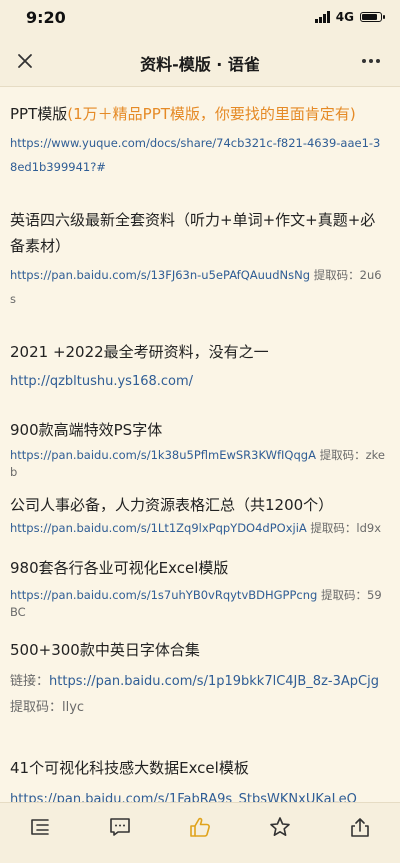  What do you see at coordinates (47, 707) in the screenshot?
I see `item-code: 提取码：llyc` at bounding box center [47, 707].